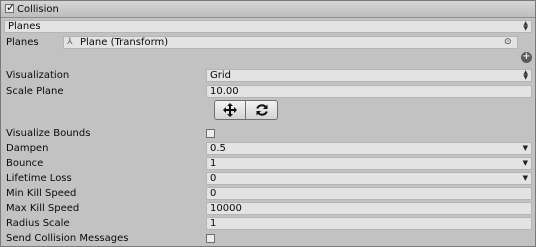 Image resolution: width=536 pixels, height=247 pixels. What do you see at coordinates (226, 208) in the screenshot?
I see `max-kill-speed-value: 10000` at bounding box center [226, 208].